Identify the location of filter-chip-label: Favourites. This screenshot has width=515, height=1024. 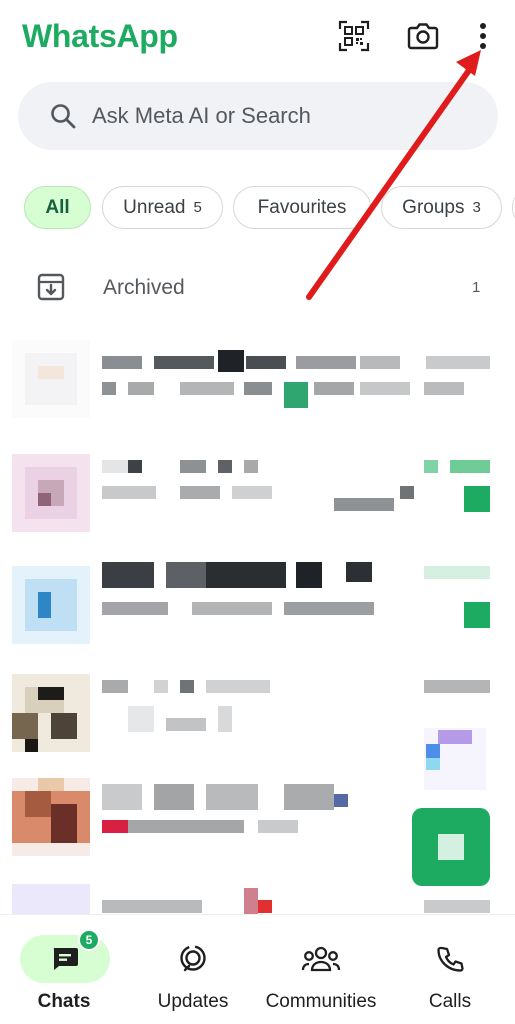
(302, 207).